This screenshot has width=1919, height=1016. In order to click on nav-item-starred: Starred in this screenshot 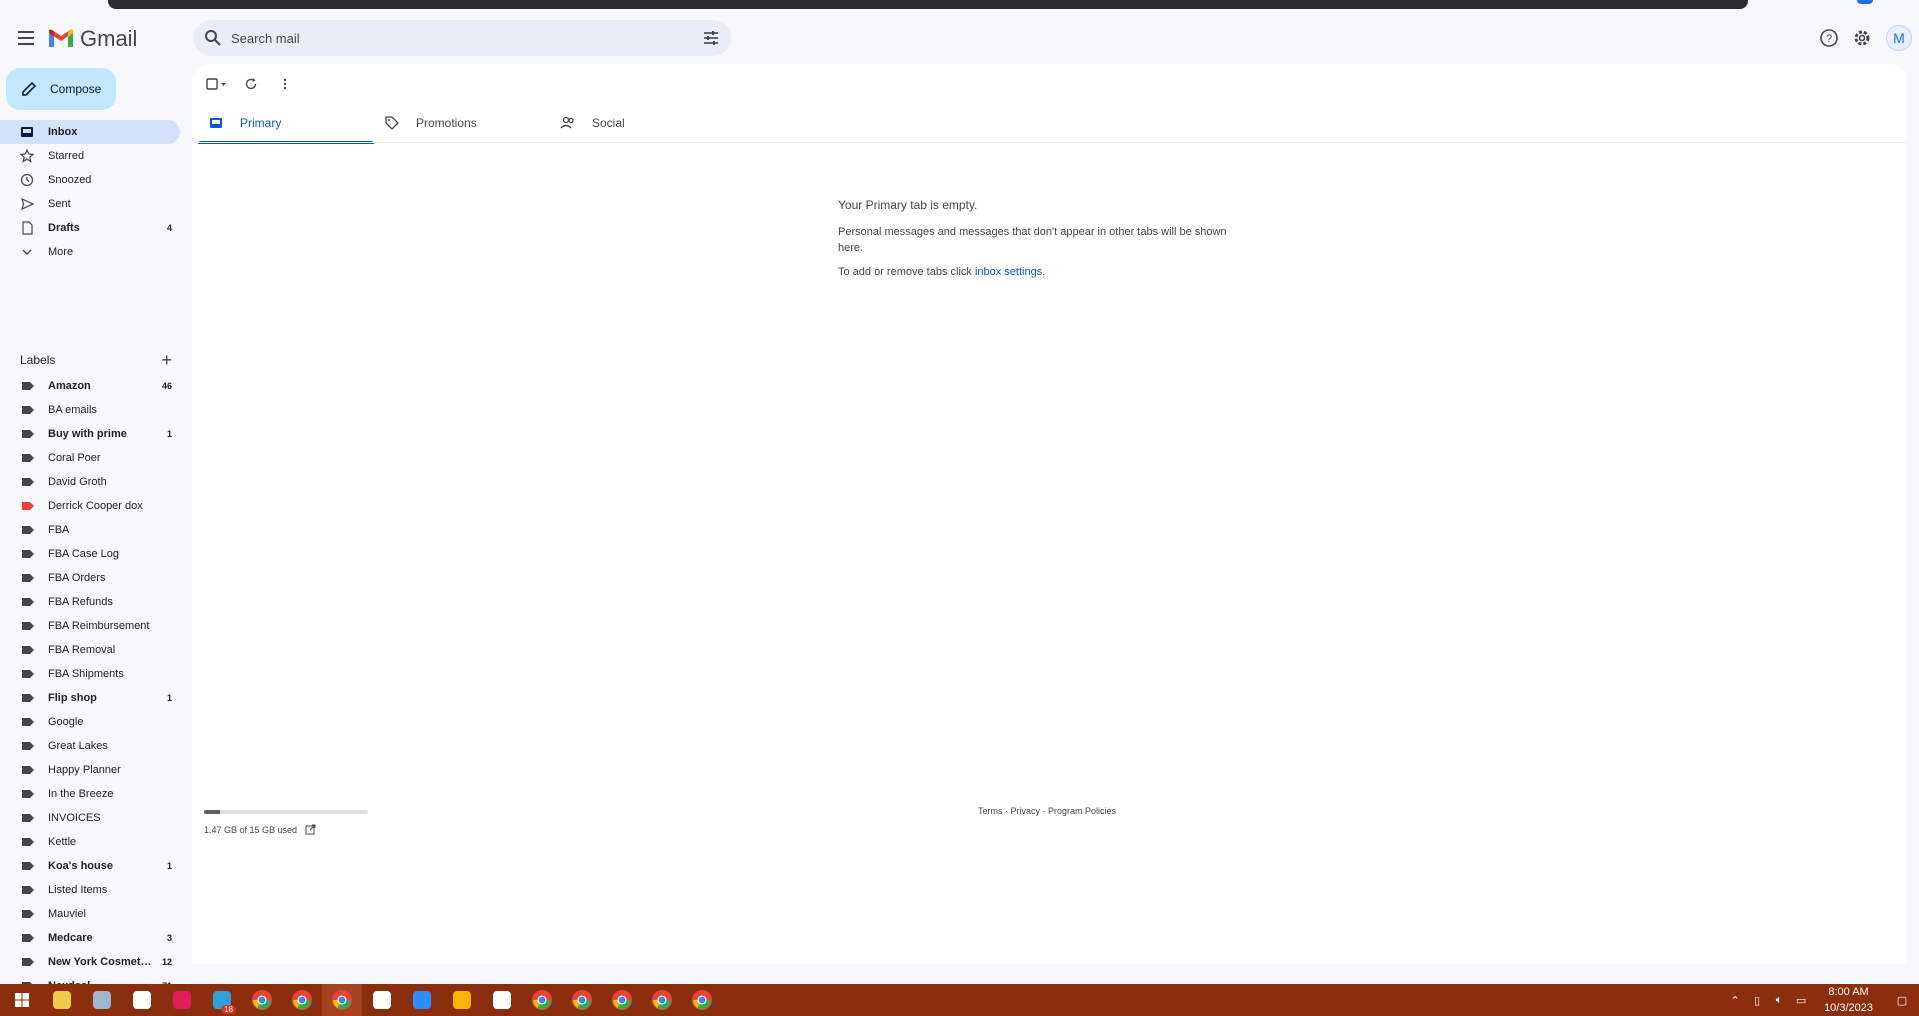, I will do `click(90, 156)`.